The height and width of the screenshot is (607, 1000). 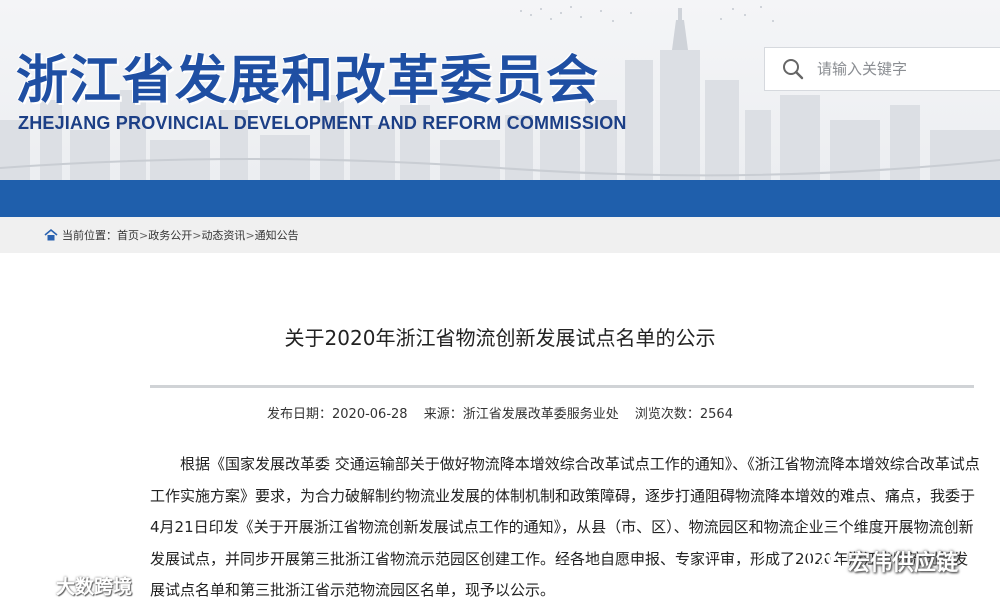 What do you see at coordinates (500, 338) in the screenshot?
I see `article-title: 关于2020年浙江省物流创新发展试点名单的公示` at bounding box center [500, 338].